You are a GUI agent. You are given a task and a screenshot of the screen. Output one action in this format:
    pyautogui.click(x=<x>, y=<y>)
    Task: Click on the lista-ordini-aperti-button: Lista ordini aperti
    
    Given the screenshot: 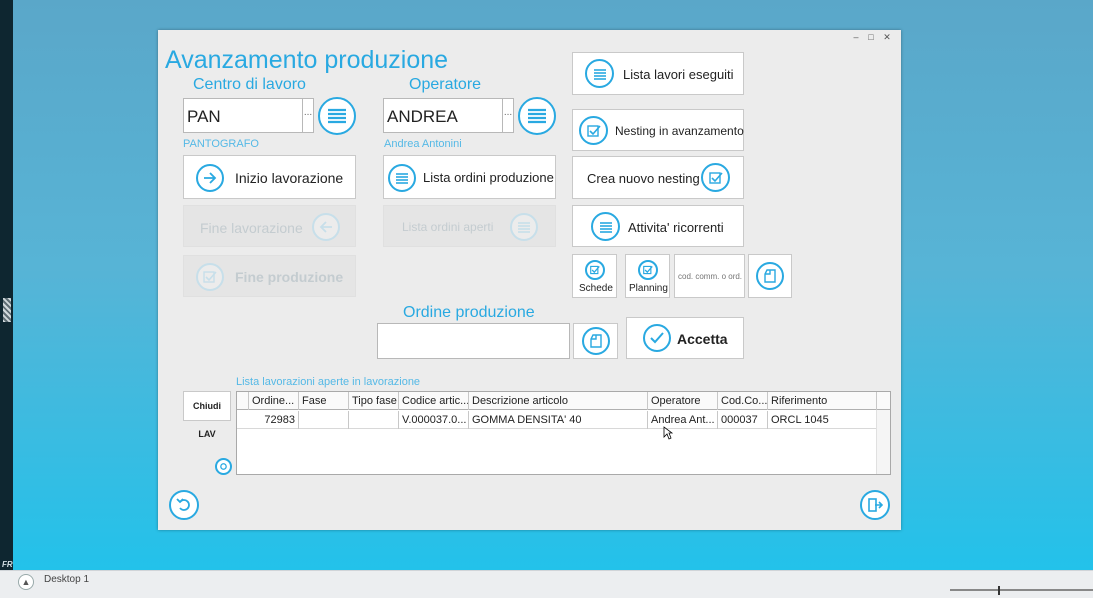 What is the action you would take?
    pyautogui.click(x=469, y=226)
    